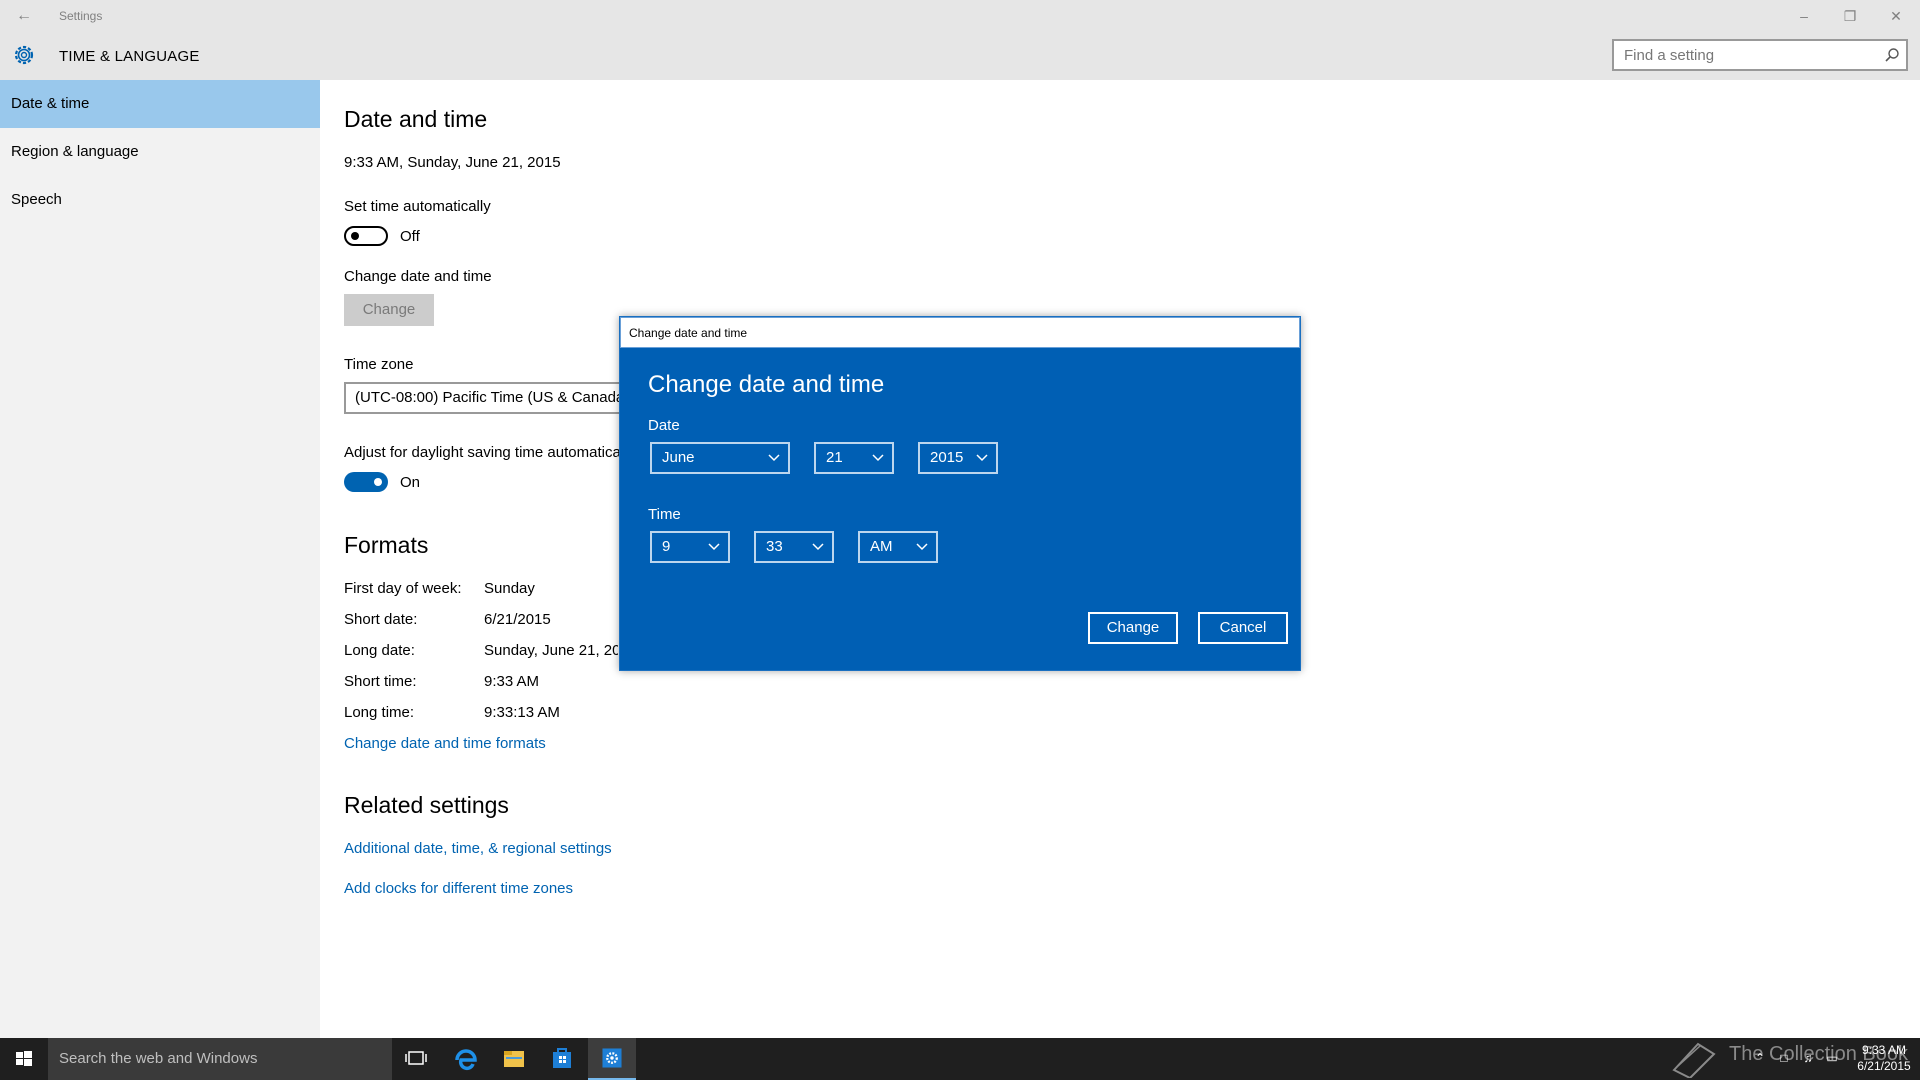 The width and height of the screenshot is (1920, 1080). What do you see at coordinates (1804, 16) in the screenshot?
I see `minimize-button: –` at bounding box center [1804, 16].